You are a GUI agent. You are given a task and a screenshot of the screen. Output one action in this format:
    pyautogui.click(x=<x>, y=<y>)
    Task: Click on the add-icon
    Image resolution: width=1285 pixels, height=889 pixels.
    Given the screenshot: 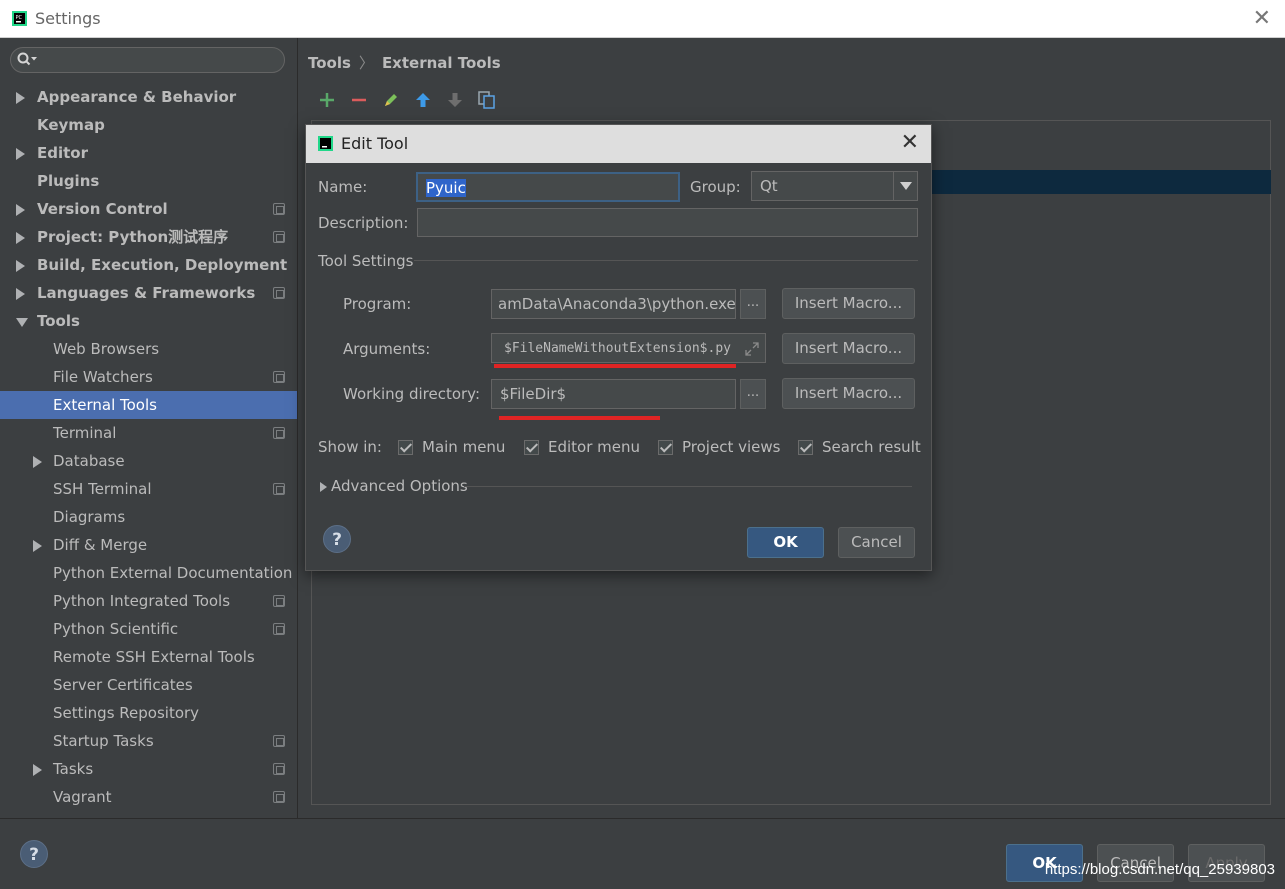 What is the action you would take?
    pyautogui.click(x=327, y=100)
    